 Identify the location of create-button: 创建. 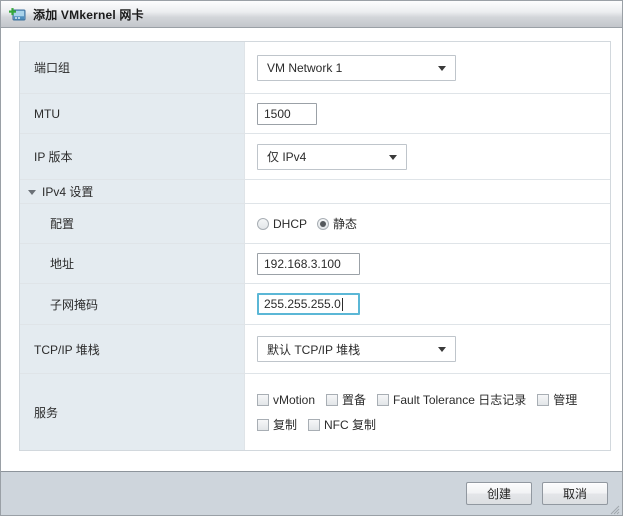
(499, 493).